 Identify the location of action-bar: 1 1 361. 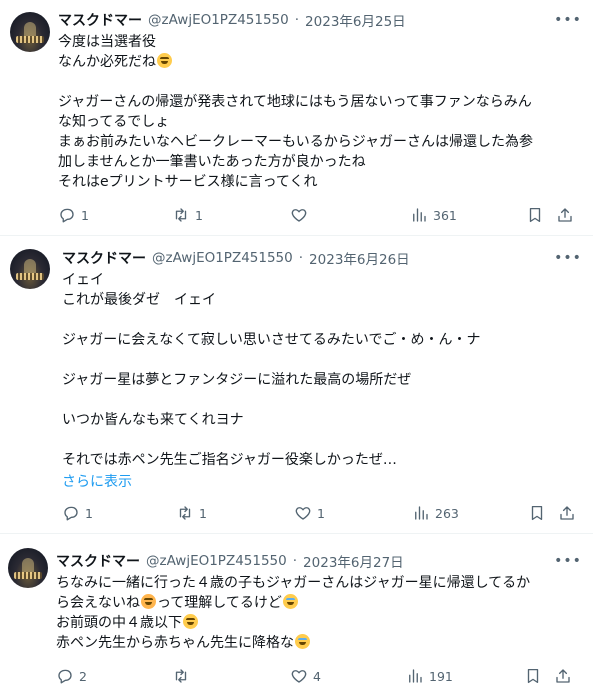
(296, 215).